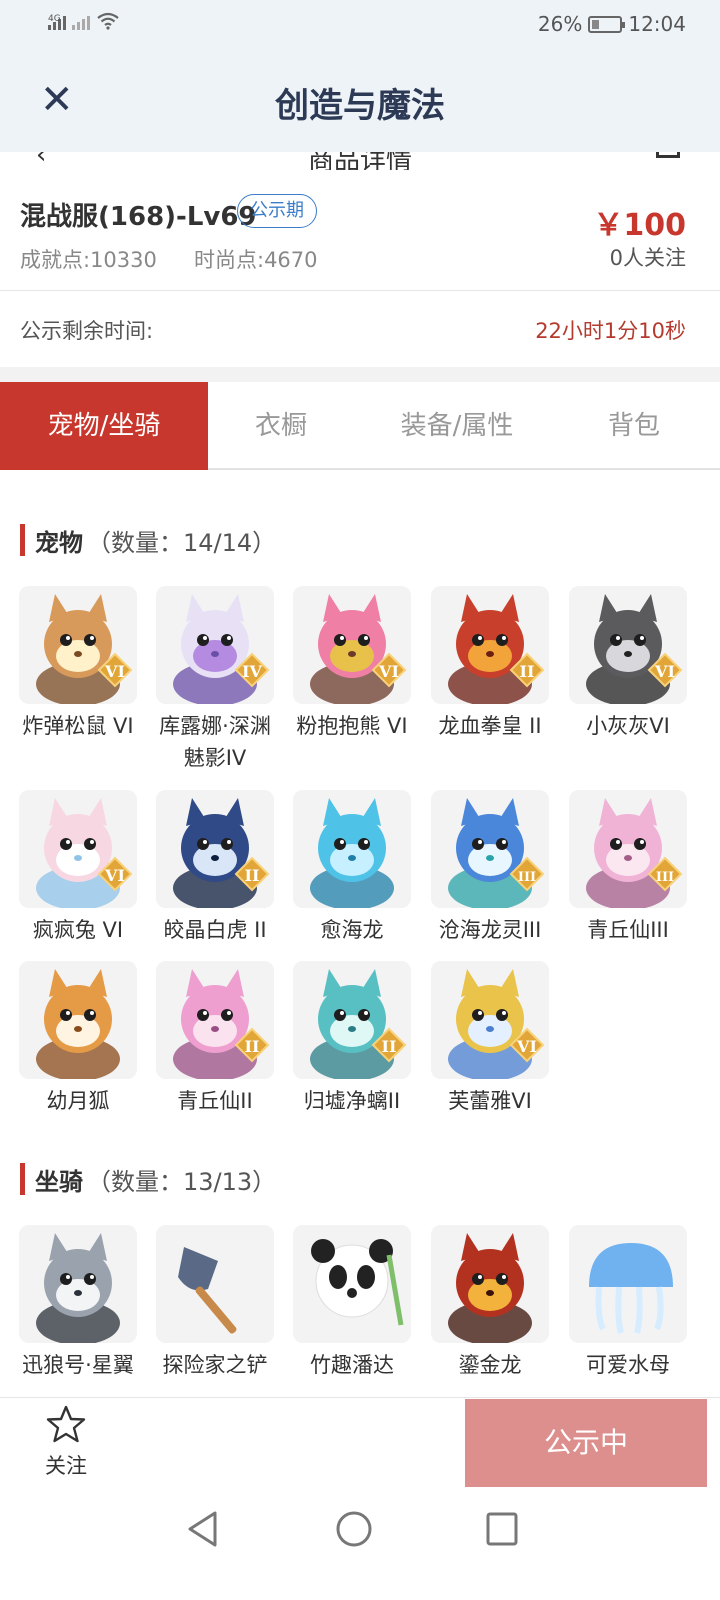 This screenshot has width=720, height=1600. Describe the element at coordinates (22, 540) in the screenshot. I see `section-marker` at that location.